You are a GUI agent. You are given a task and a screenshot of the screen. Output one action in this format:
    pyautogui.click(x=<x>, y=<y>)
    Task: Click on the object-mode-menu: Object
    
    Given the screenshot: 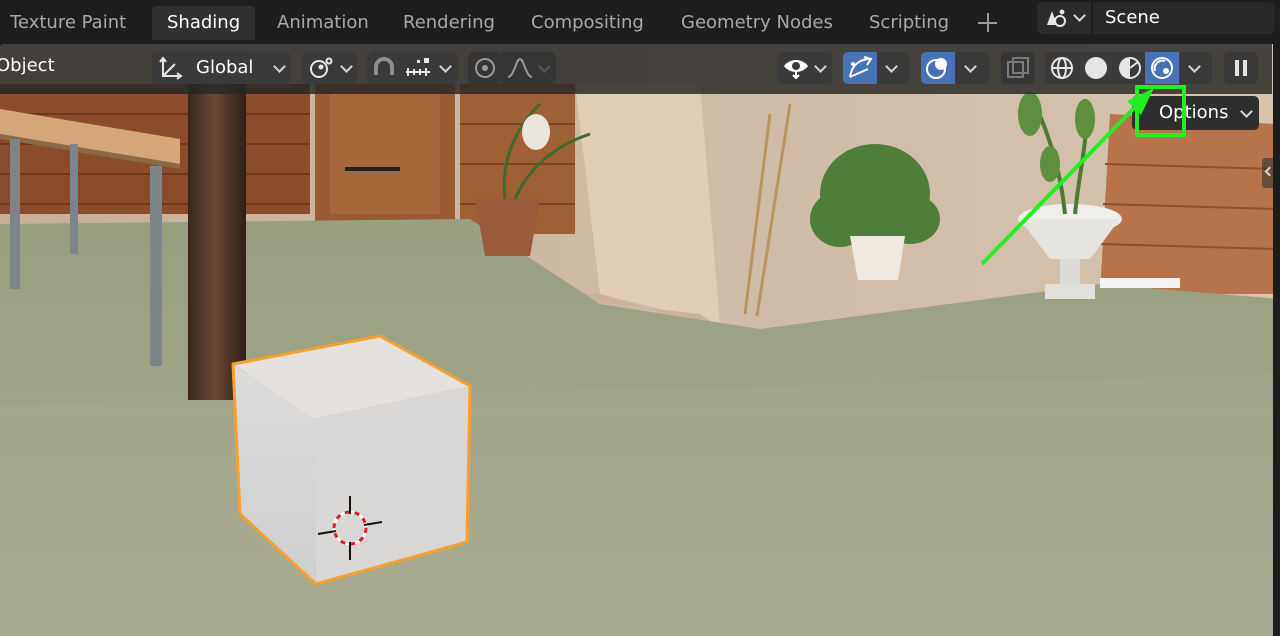 What is the action you would take?
    pyautogui.click(x=27, y=65)
    